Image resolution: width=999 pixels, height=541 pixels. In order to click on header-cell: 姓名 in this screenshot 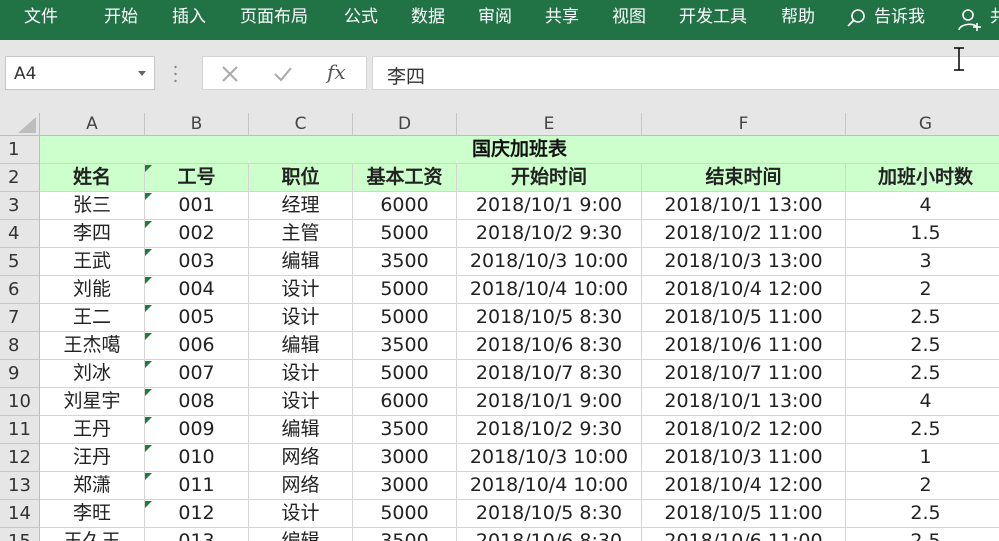, I will do `click(92, 178)`.